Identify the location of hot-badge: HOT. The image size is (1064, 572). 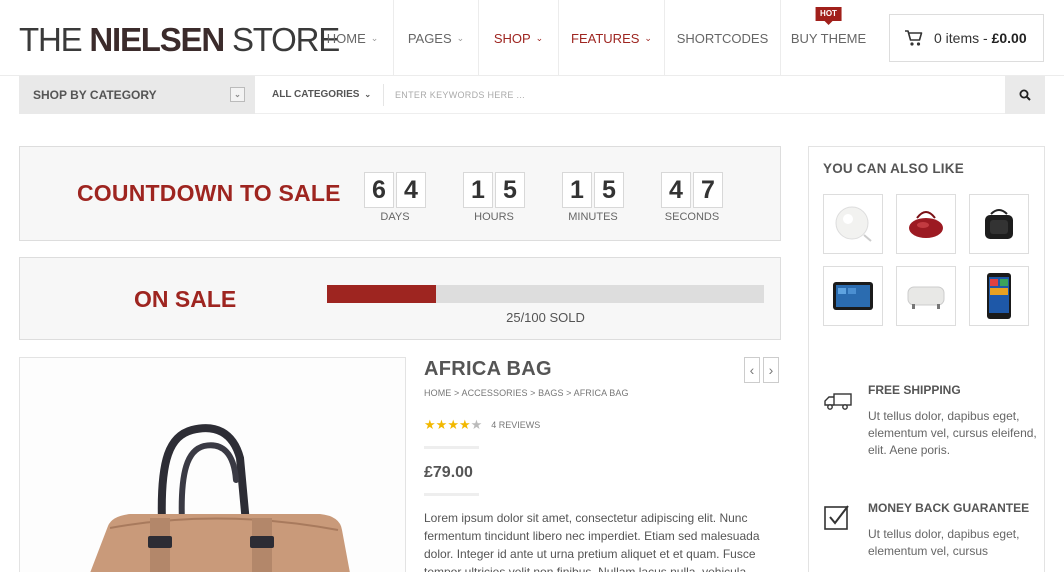
(828, 16).